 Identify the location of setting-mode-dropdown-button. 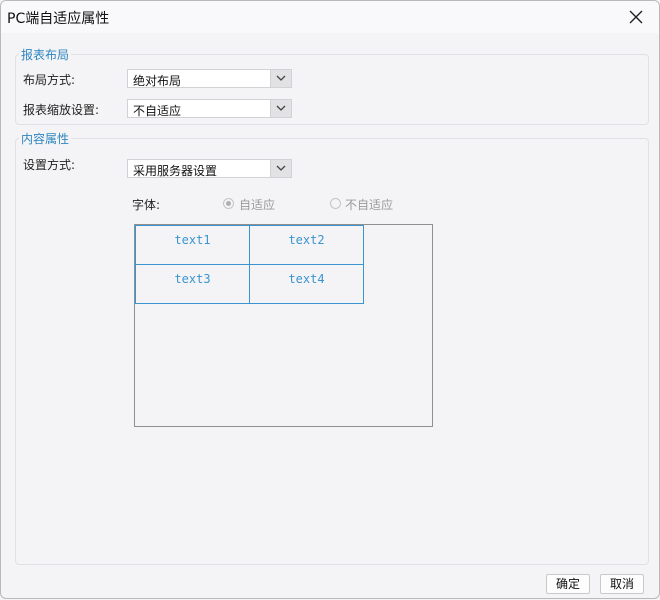
(280, 168).